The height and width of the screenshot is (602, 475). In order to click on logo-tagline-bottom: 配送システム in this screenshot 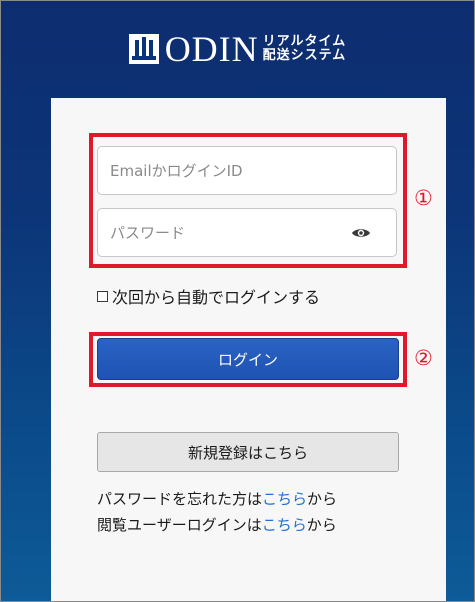, I will do `click(304, 55)`.